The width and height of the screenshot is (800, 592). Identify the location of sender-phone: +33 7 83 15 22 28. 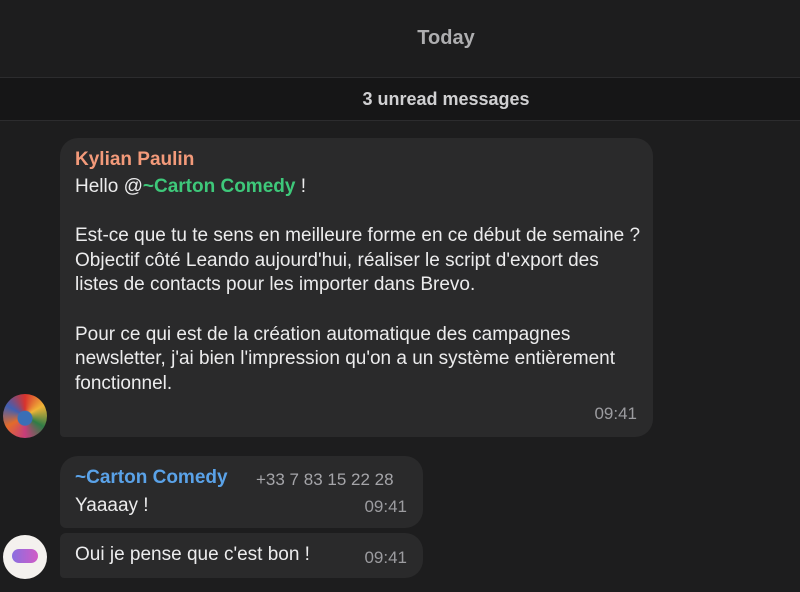
(325, 479).